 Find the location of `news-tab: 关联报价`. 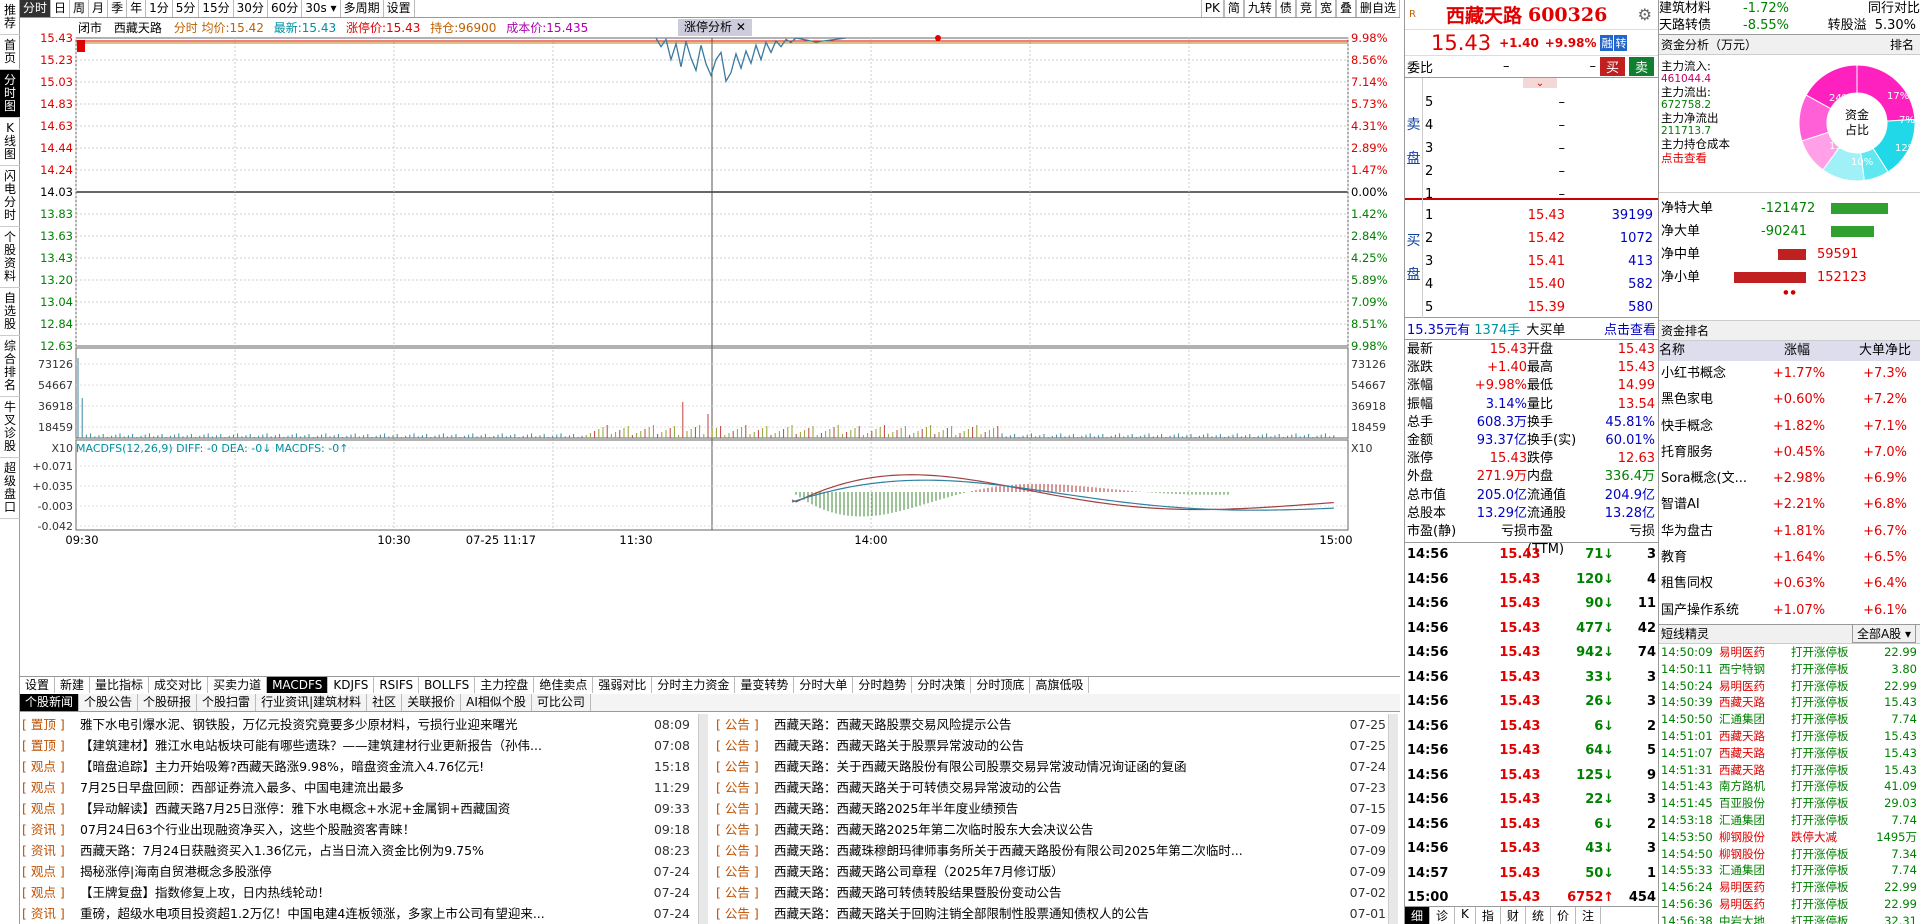

news-tab: 关联报价 is located at coordinates (432, 702).